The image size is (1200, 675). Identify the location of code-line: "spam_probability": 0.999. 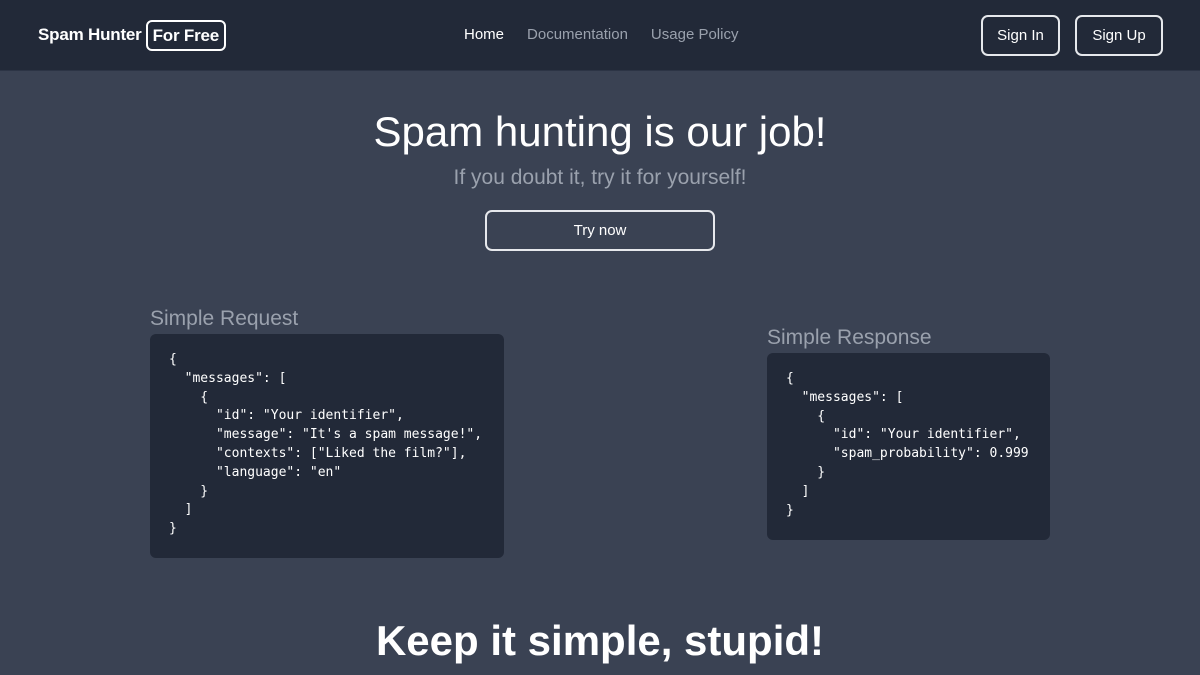
(907, 454).